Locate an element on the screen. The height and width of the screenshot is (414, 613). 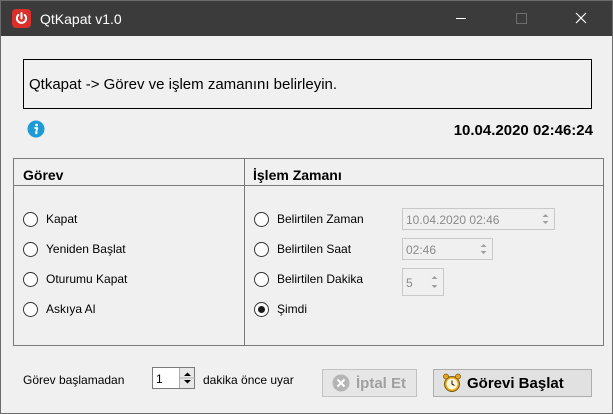
time-option-specific-minutes: Belirtilen Dakika is located at coordinates (308, 279).